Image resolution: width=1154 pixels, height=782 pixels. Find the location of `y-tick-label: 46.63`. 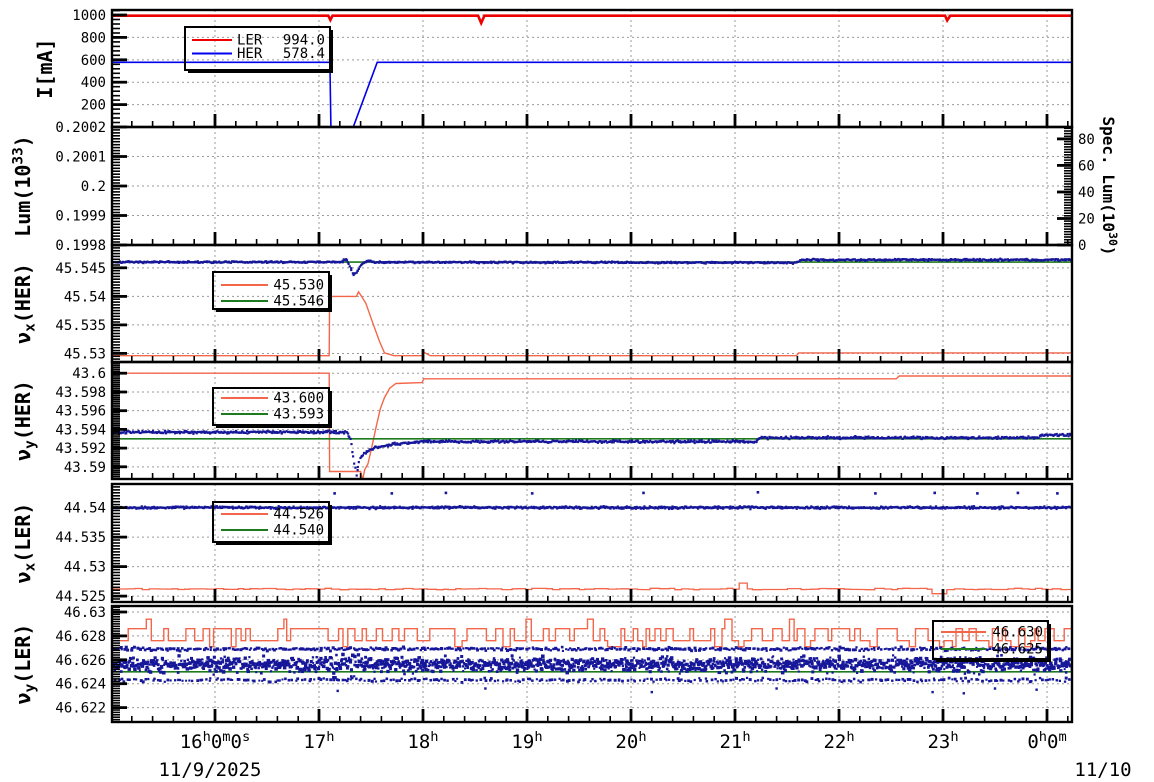

y-tick-label: 46.63 is located at coordinates (85, 613).